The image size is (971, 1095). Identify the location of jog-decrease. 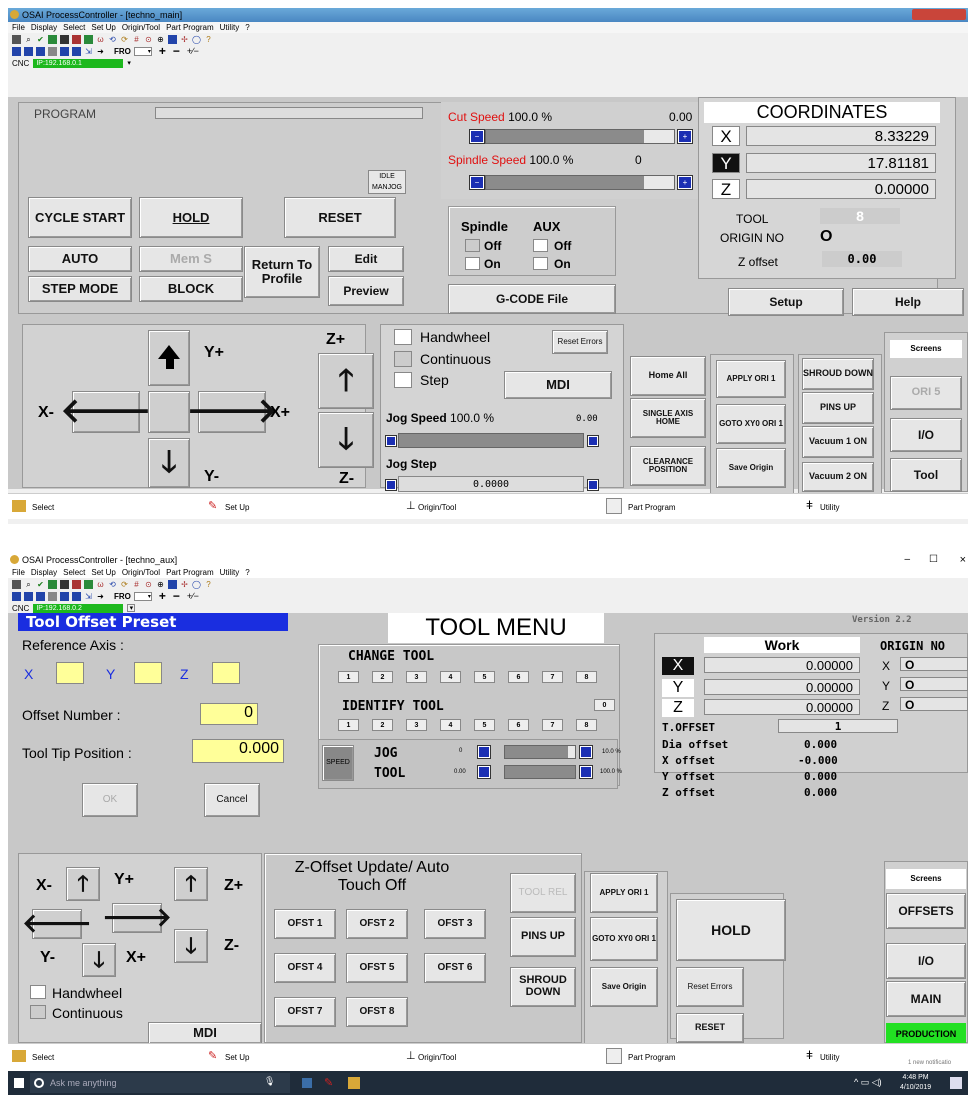
(484, 752).